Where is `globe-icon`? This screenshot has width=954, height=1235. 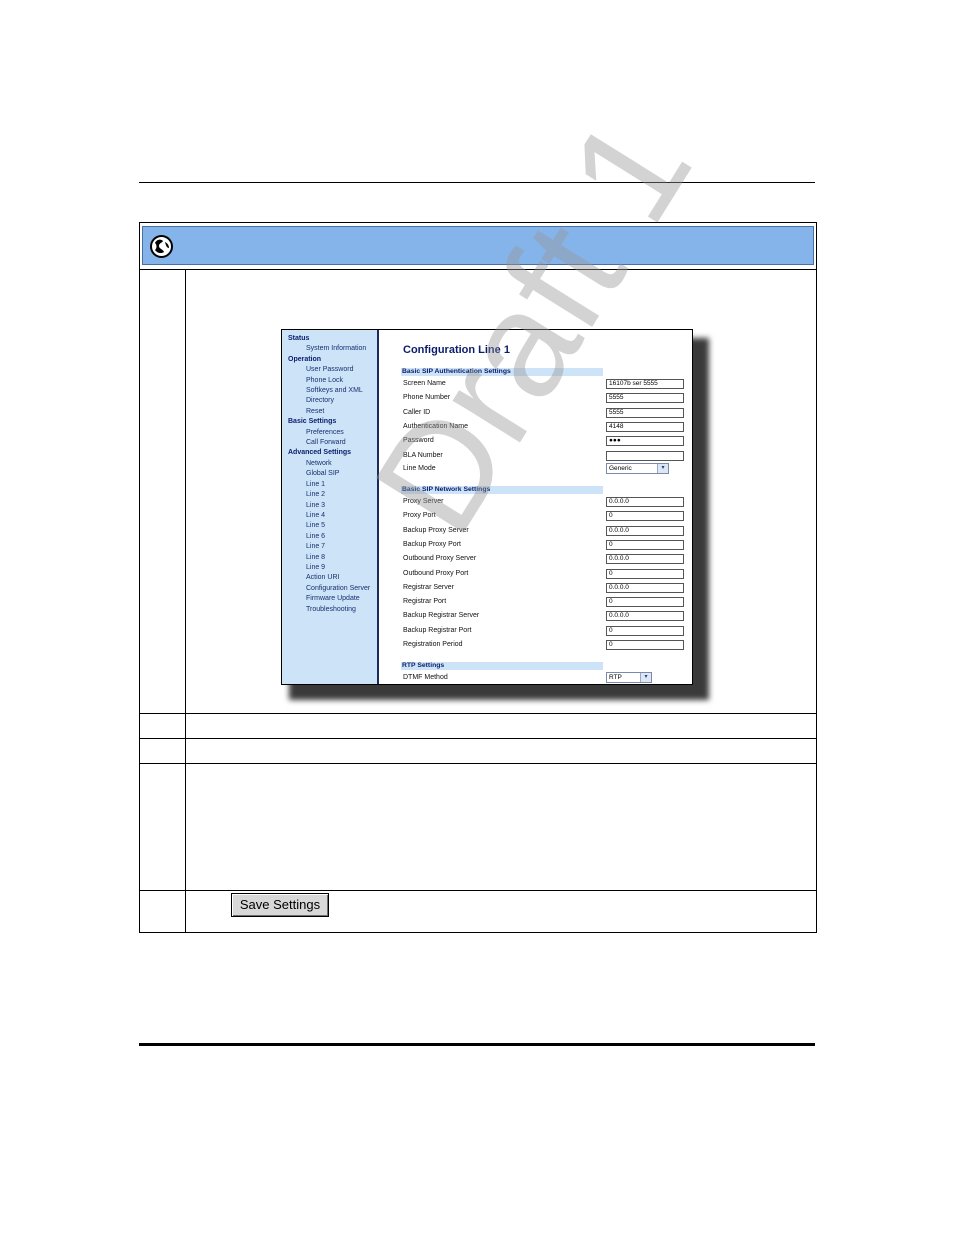 globe-icon is located at coordinates (161, 246).